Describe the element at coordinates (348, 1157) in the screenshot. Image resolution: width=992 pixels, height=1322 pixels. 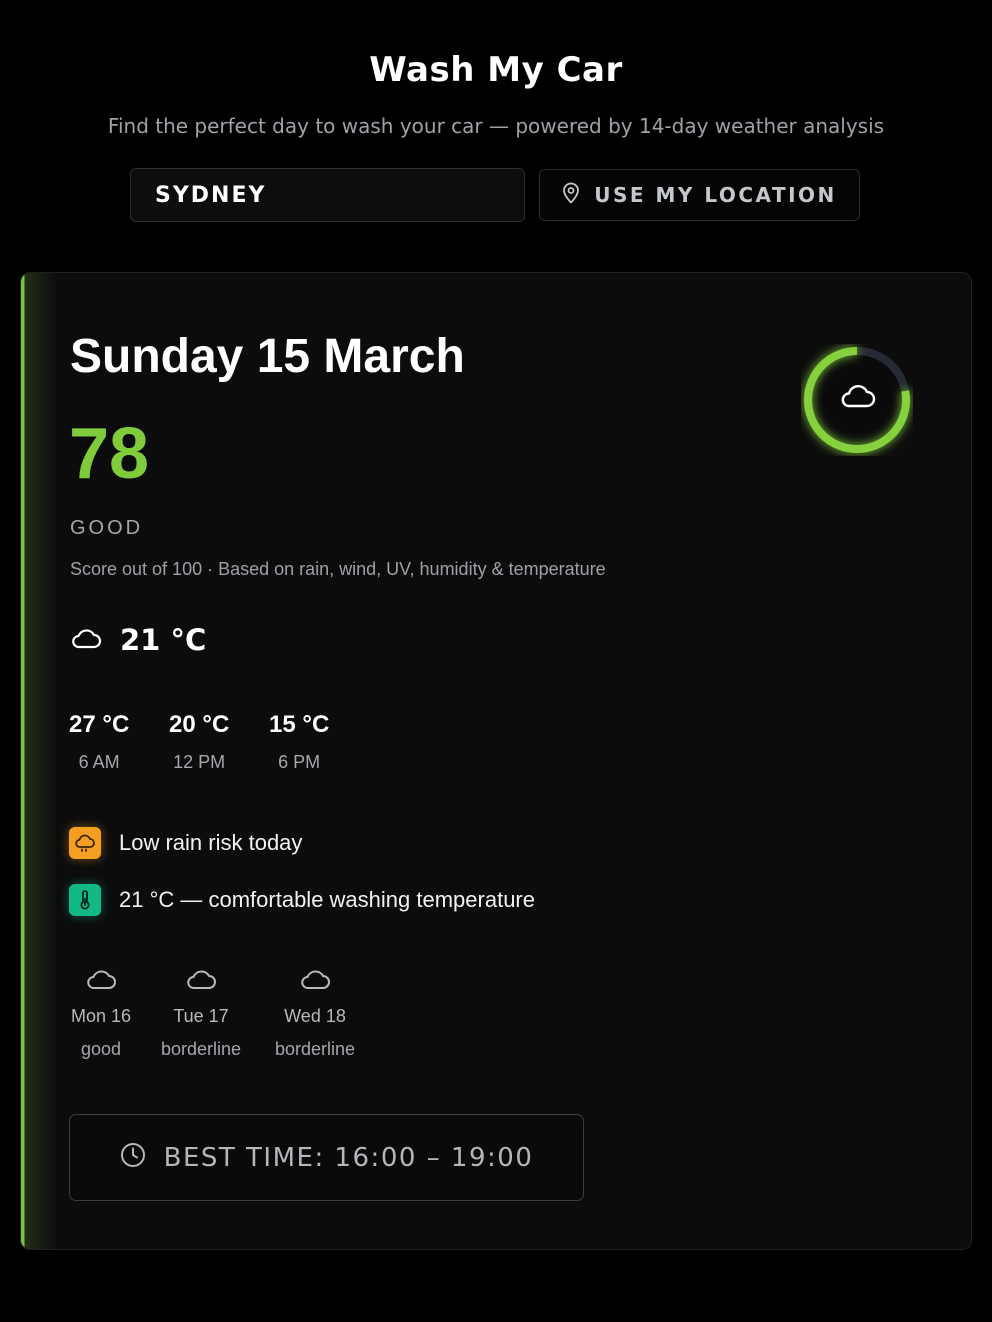
I see `best-time-label: BEST TIME: 16:00 – 19:00` at that location.